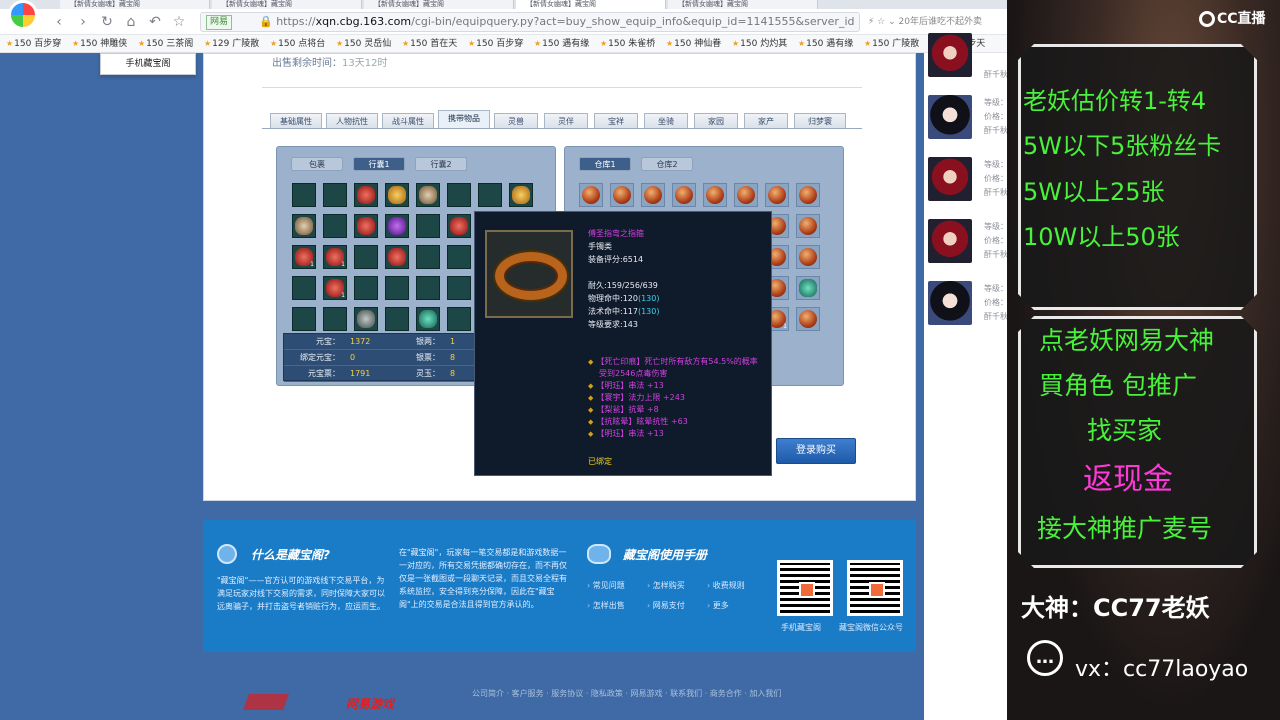 This screenshot has width=1280, height=720. What do you see at coordinates (429, 44) in the screenshot?
I see `bookmark: 150 首在天` at bounding box center [429, 44].